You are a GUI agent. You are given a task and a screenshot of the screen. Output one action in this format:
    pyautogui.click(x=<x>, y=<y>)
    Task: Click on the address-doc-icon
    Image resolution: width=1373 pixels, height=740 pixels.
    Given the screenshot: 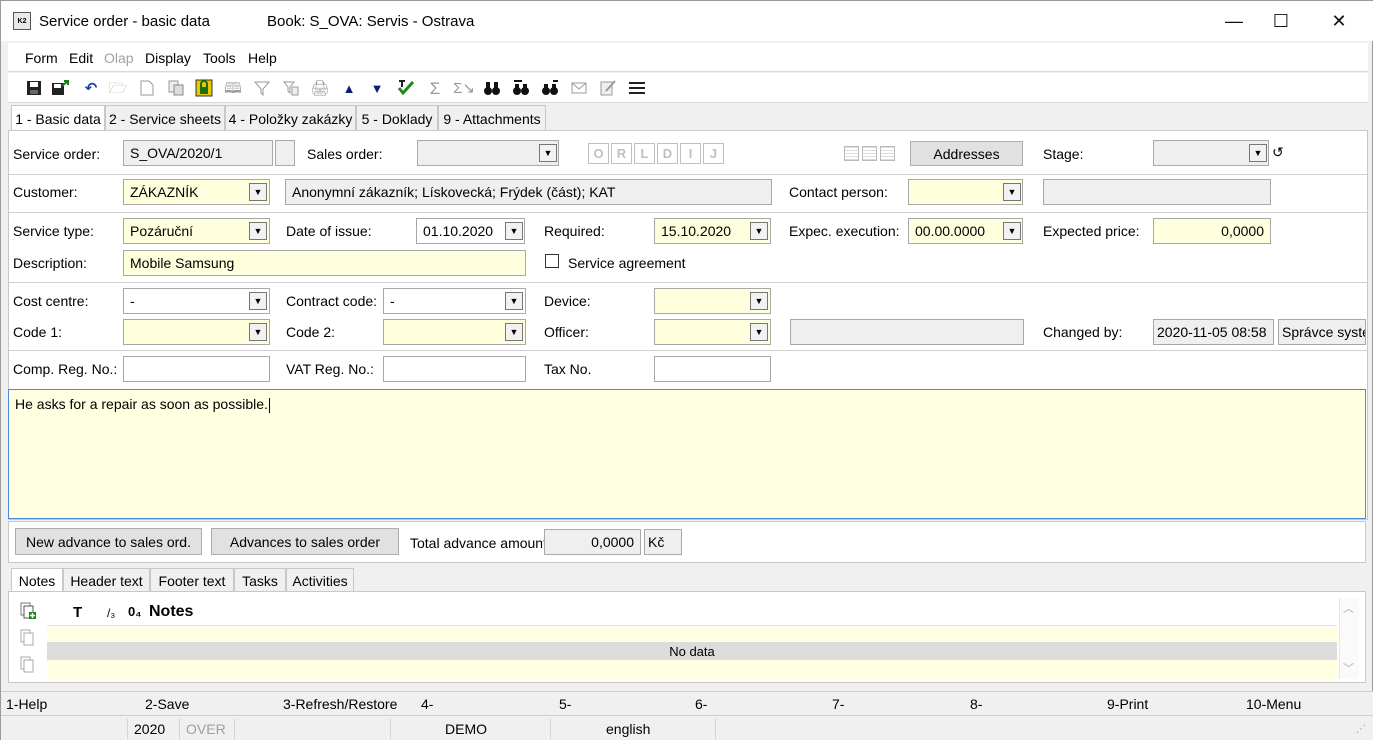 What is the action you would take?
    pyautogui.click(x=887, y=153)
    